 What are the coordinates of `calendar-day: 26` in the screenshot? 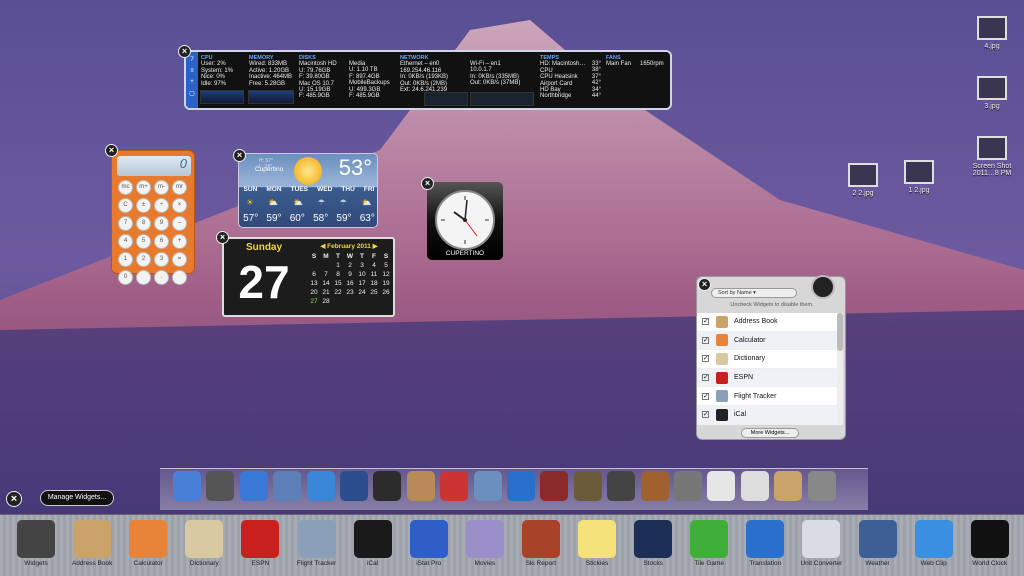 It's located at (386, 292).